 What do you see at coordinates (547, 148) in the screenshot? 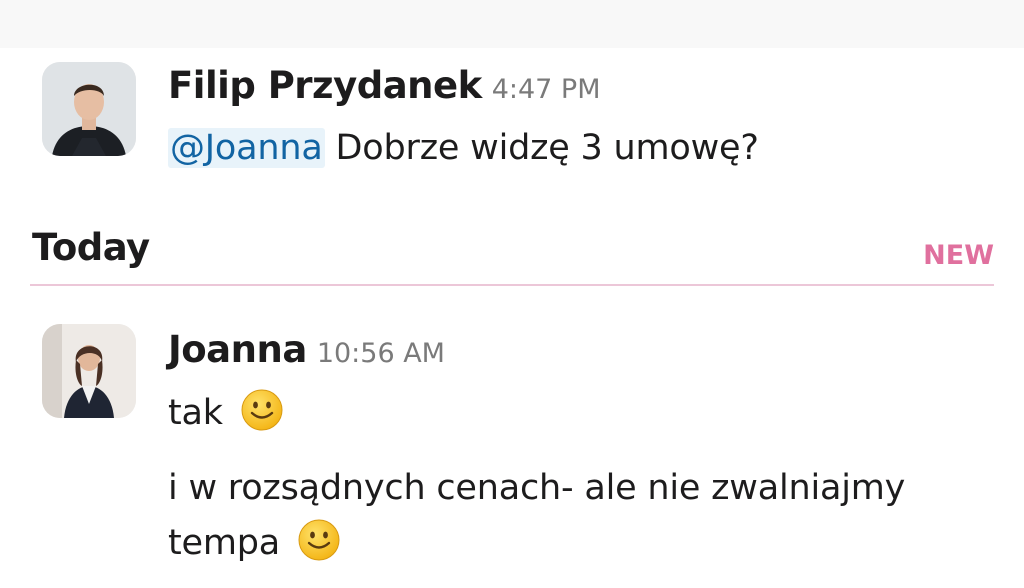
I see `message-text: Dobrze widzę 3 umowę?` at bounding box center [547, 148].